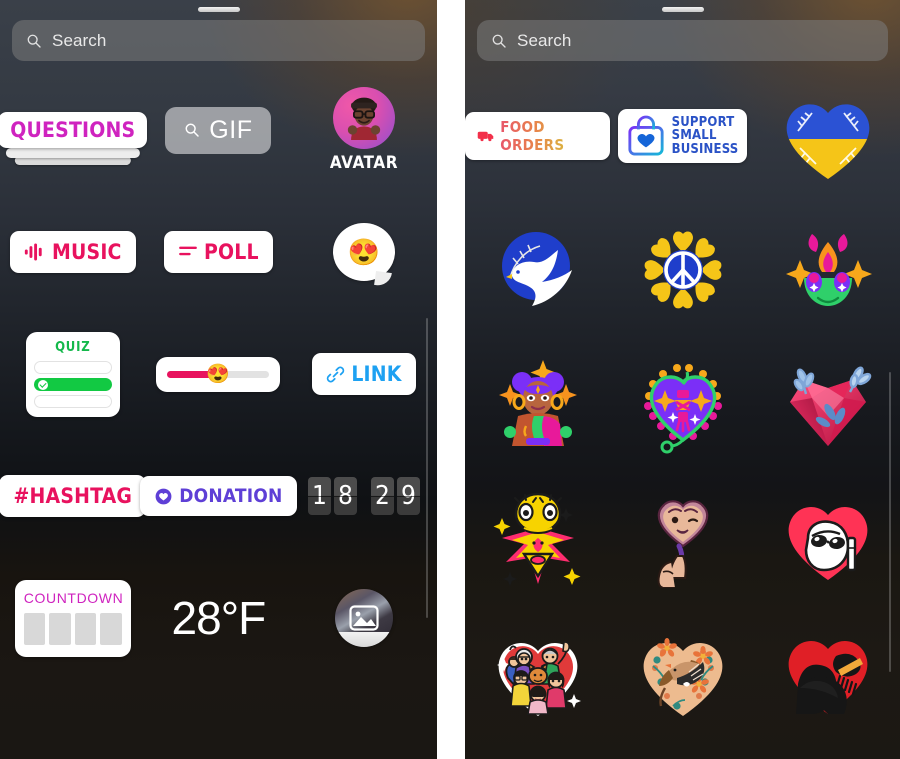 The height and width of the screenshot is (759, 900). Describe the element at coordinates (86, 252) in the screenshot. I see `music-label: MUSIC` at that location.